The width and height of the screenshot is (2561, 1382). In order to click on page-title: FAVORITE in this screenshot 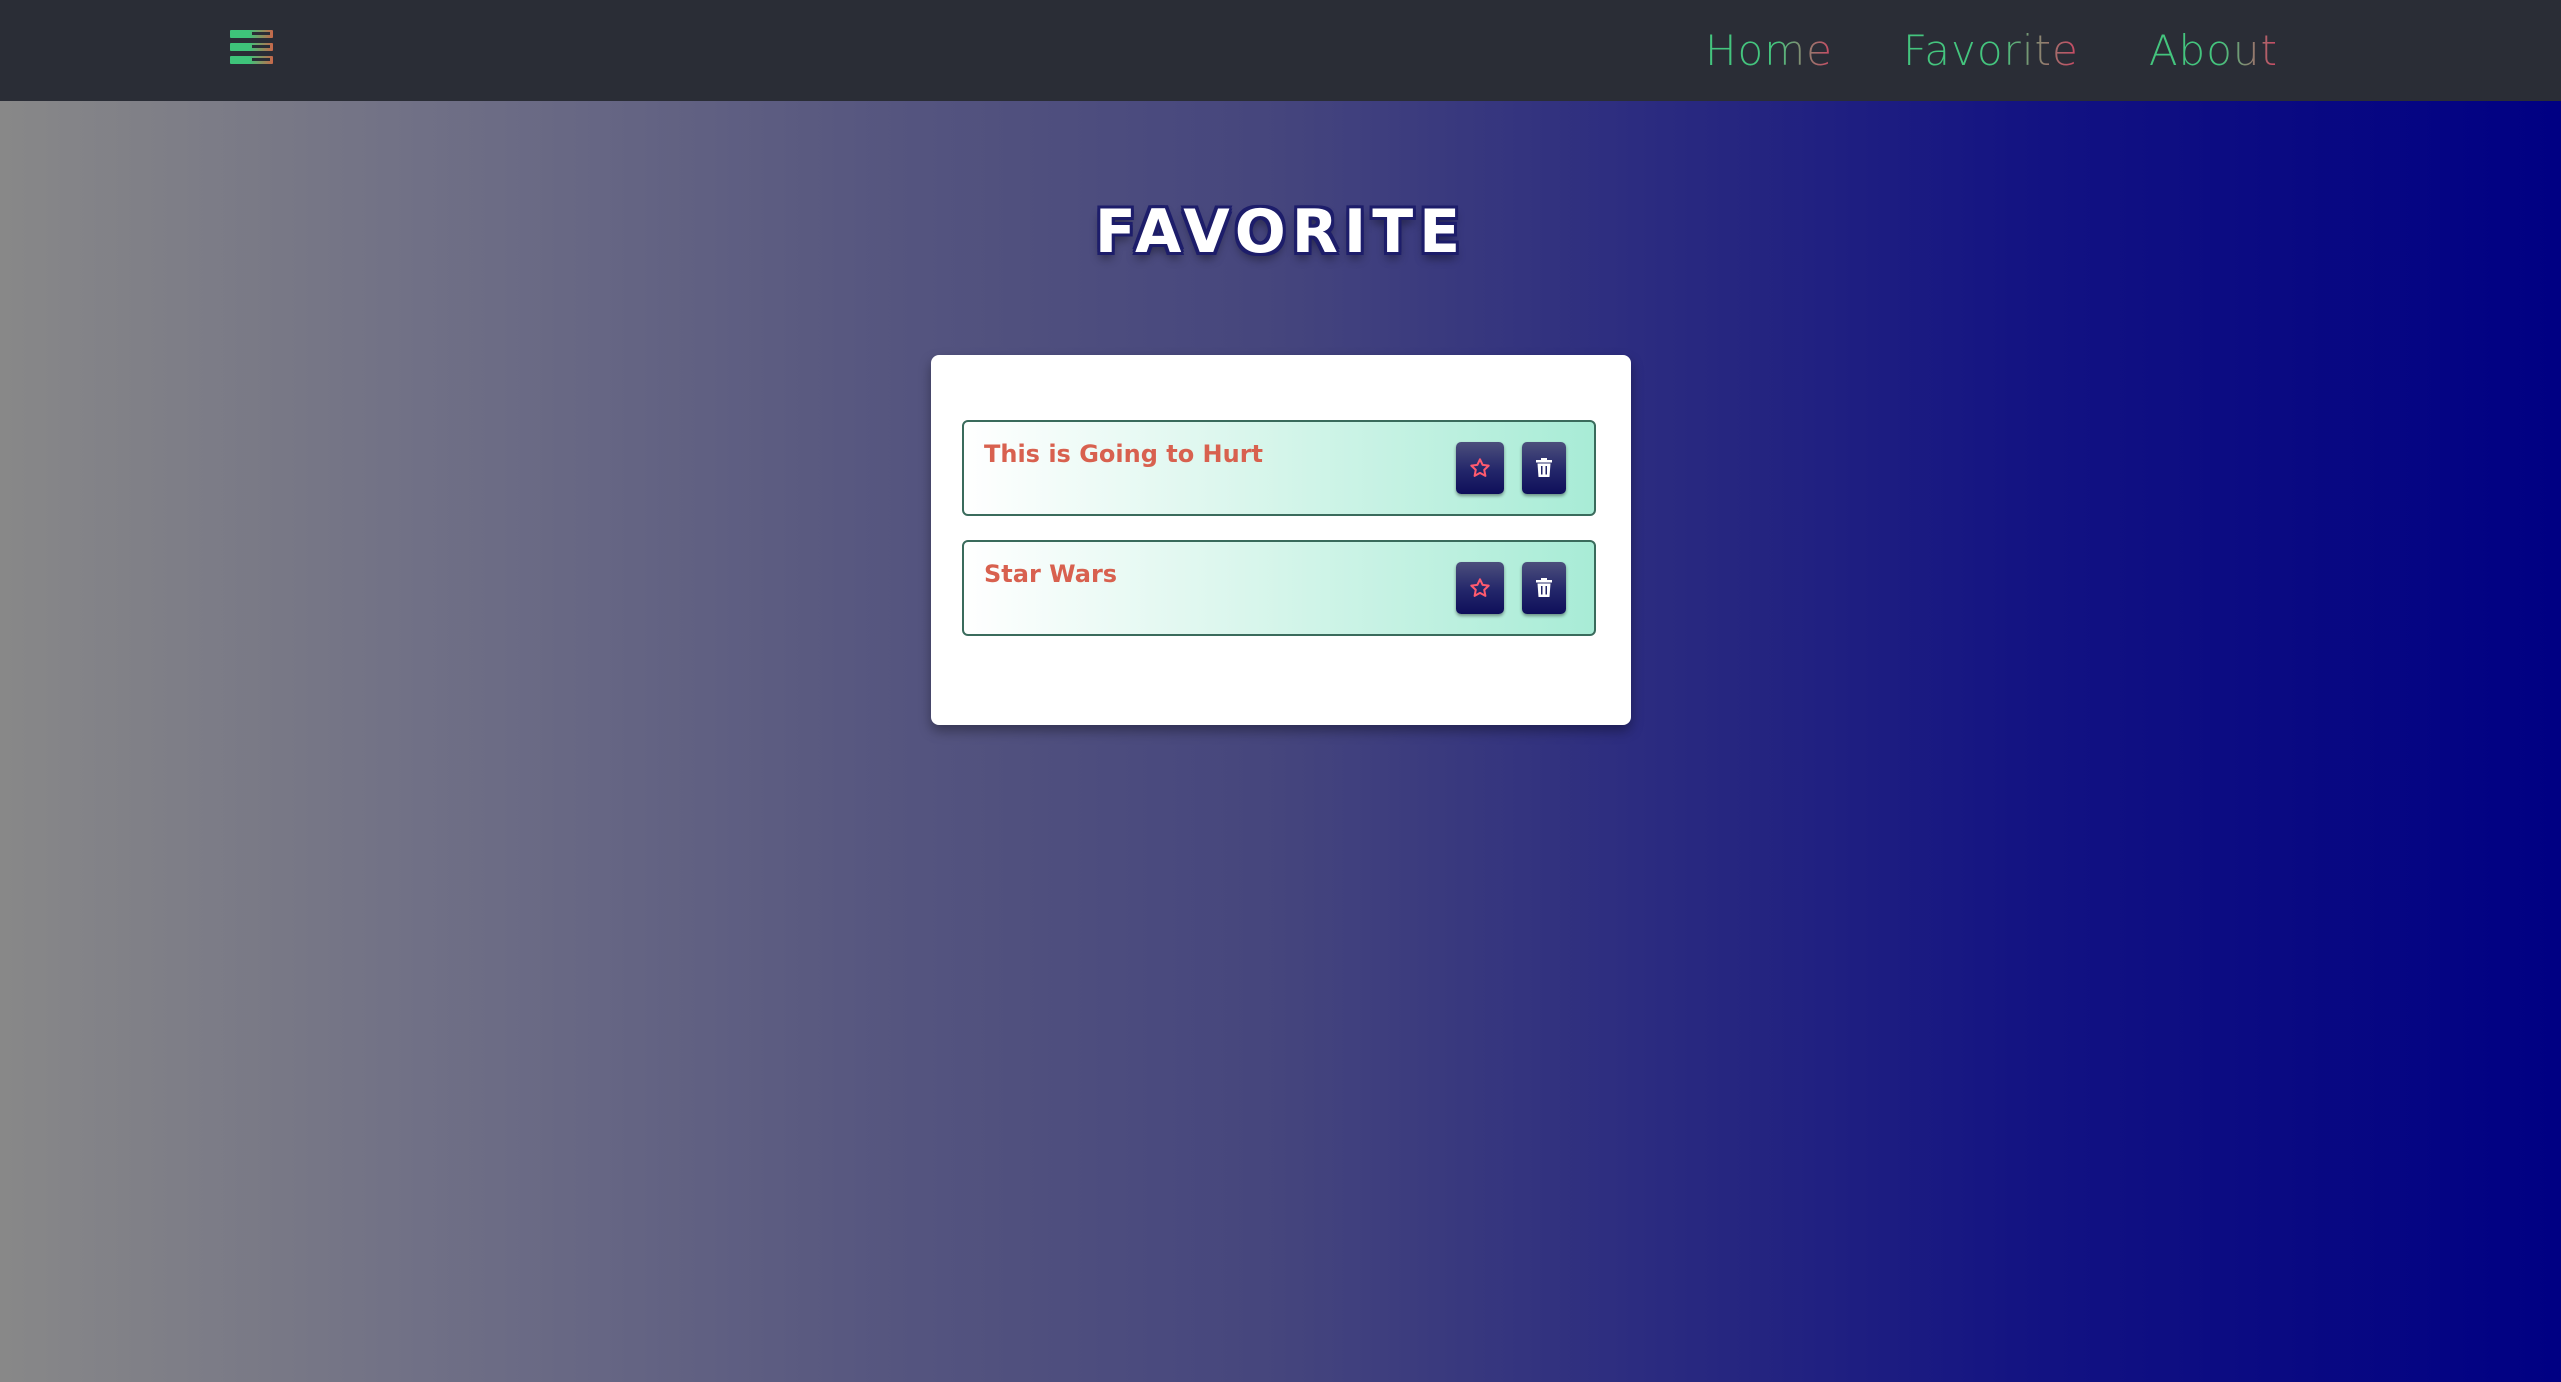, I will do `click(1280, 232)`.